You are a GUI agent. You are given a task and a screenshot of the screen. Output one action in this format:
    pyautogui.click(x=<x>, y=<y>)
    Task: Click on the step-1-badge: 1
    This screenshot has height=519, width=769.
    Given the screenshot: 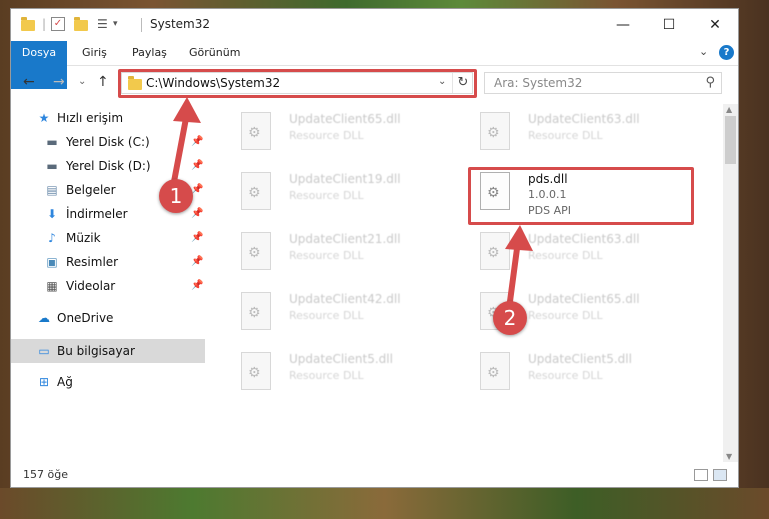 What is the action you would take?
    pyautogui.click(x=176, y=196)
    